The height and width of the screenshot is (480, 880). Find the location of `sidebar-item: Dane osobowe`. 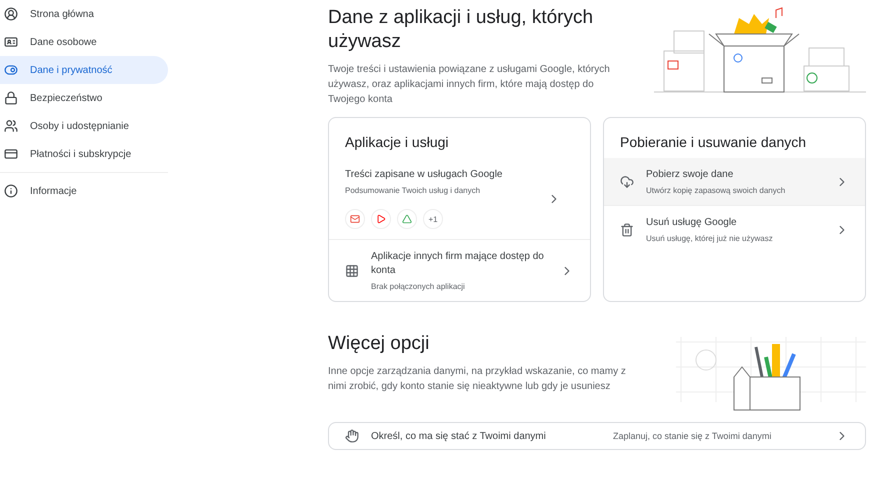

sidebar-item: Dane osobowe is located at coordinates (84, 42).